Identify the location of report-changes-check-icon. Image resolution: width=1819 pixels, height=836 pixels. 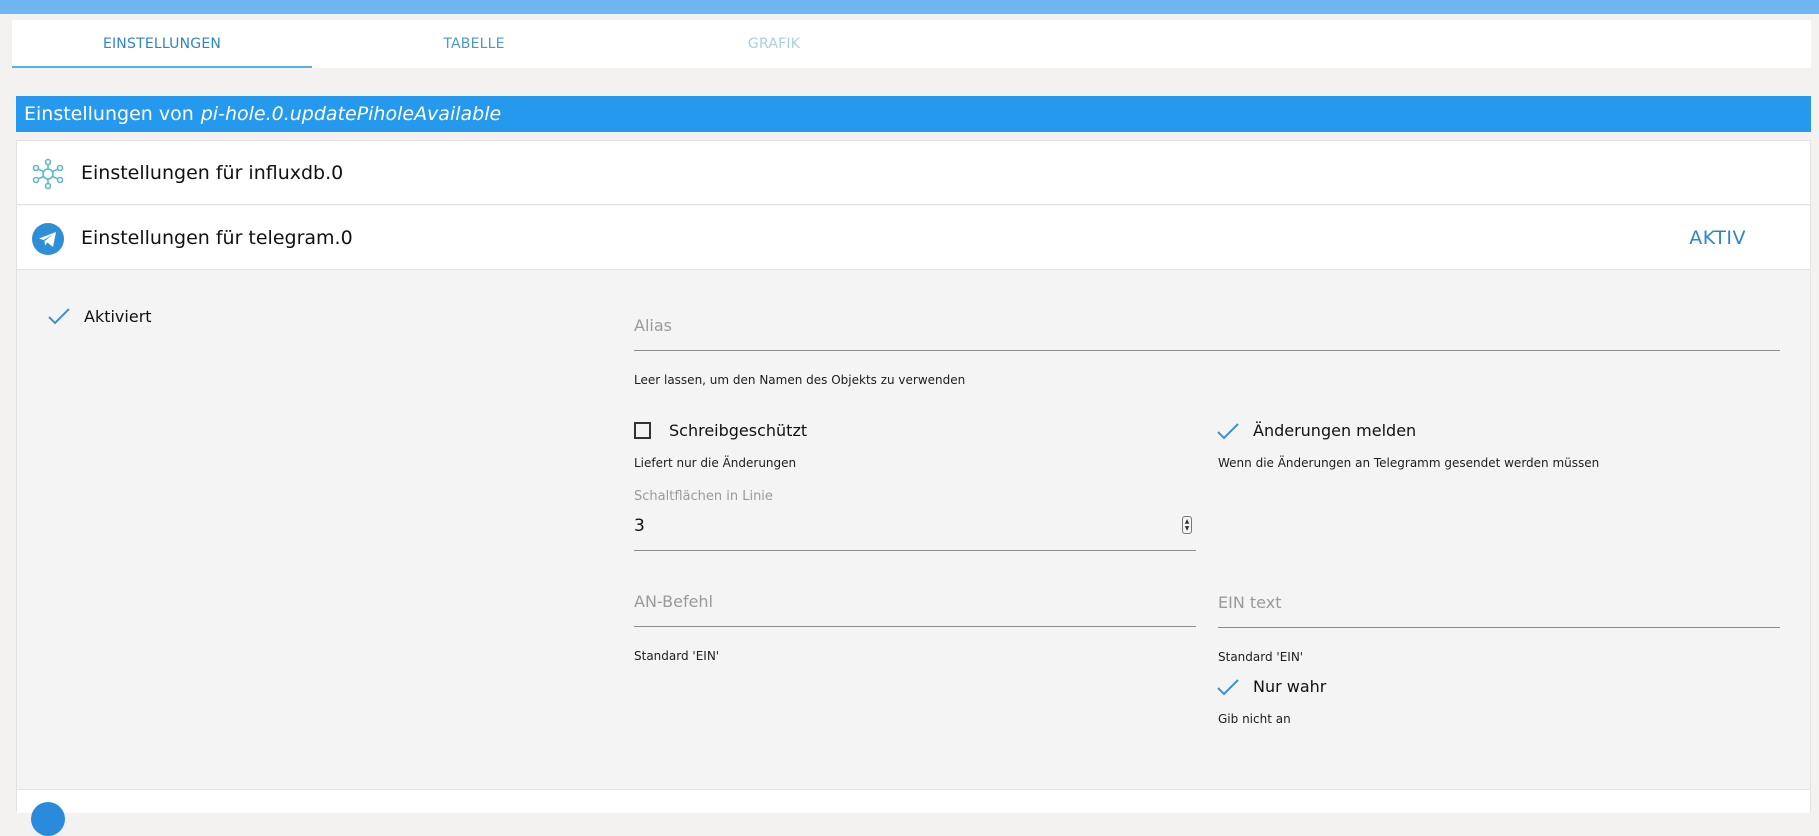
(1228, 432).